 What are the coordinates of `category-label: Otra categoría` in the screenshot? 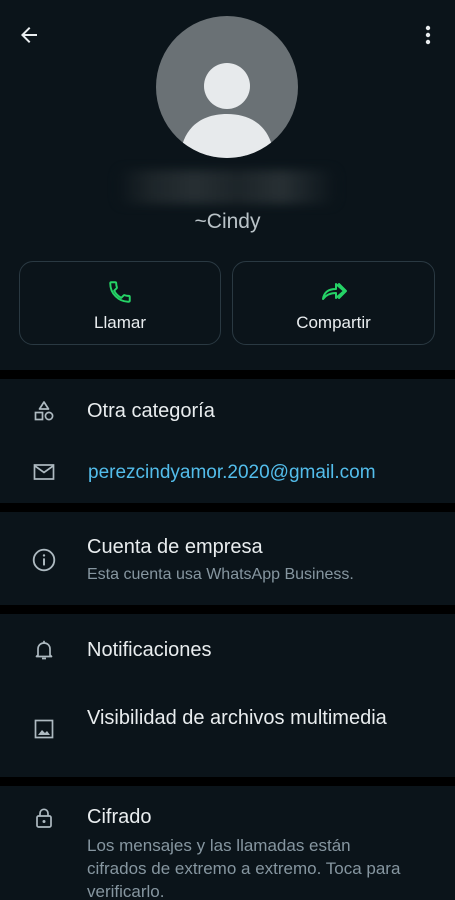 It's located at (151, 411).